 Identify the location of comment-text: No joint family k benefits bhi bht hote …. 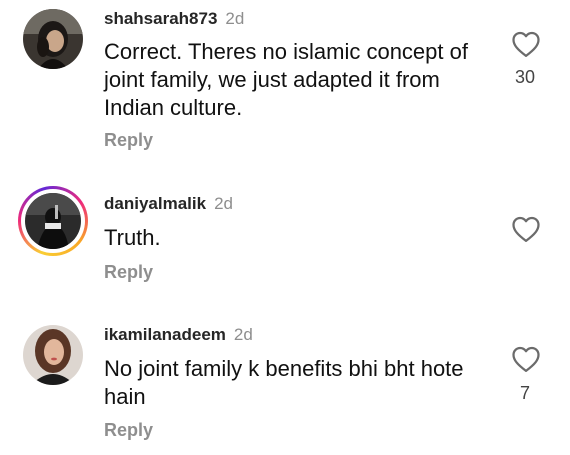
(284, 382).